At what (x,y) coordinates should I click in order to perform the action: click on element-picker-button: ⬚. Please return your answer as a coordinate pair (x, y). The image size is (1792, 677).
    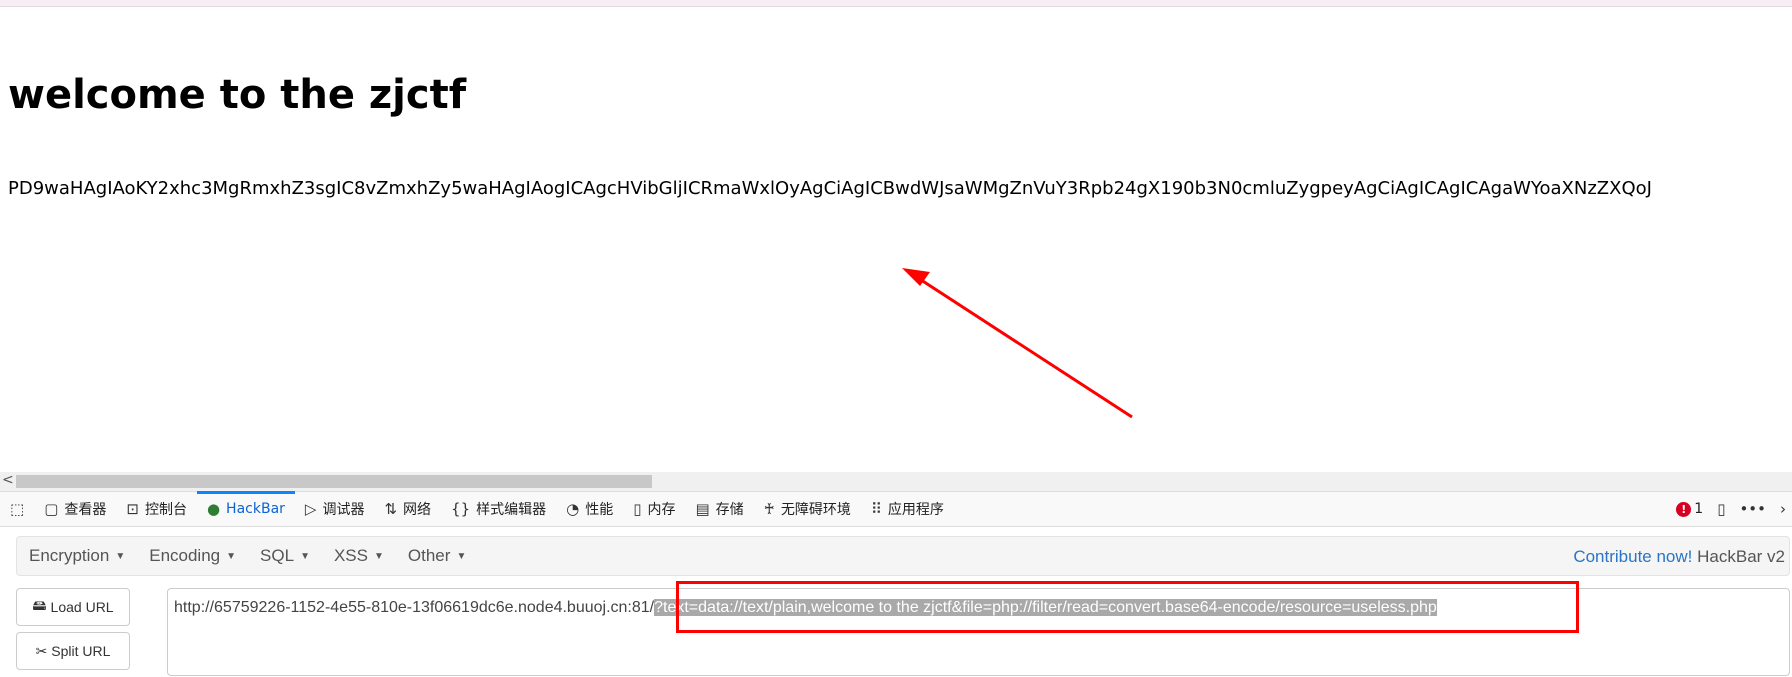
    Looking at the image, I should click on (17, 509).